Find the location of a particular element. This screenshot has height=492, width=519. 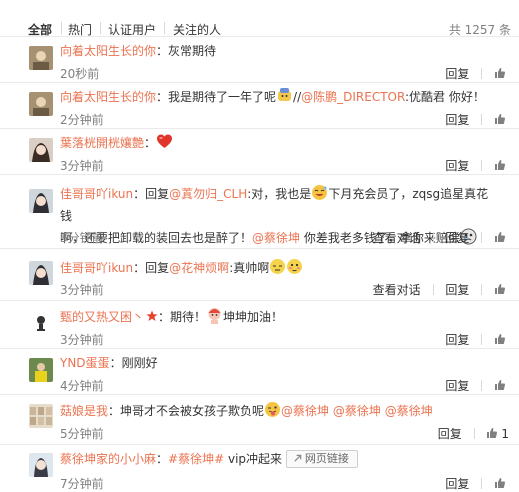

comment-time: 7分钟前 is located at coordinates (82, 484).